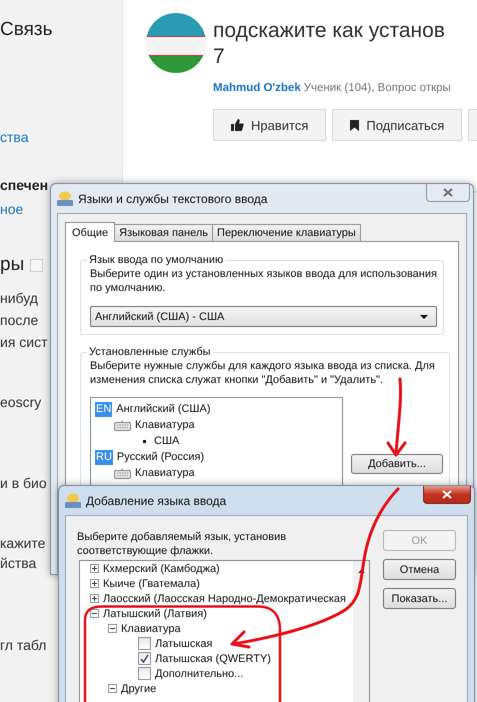 The width and height of the screenshot is (477, 702). Describe the element at coordinates (26, 30) in the screenshot. I see `section-heading: Связь` at that location.